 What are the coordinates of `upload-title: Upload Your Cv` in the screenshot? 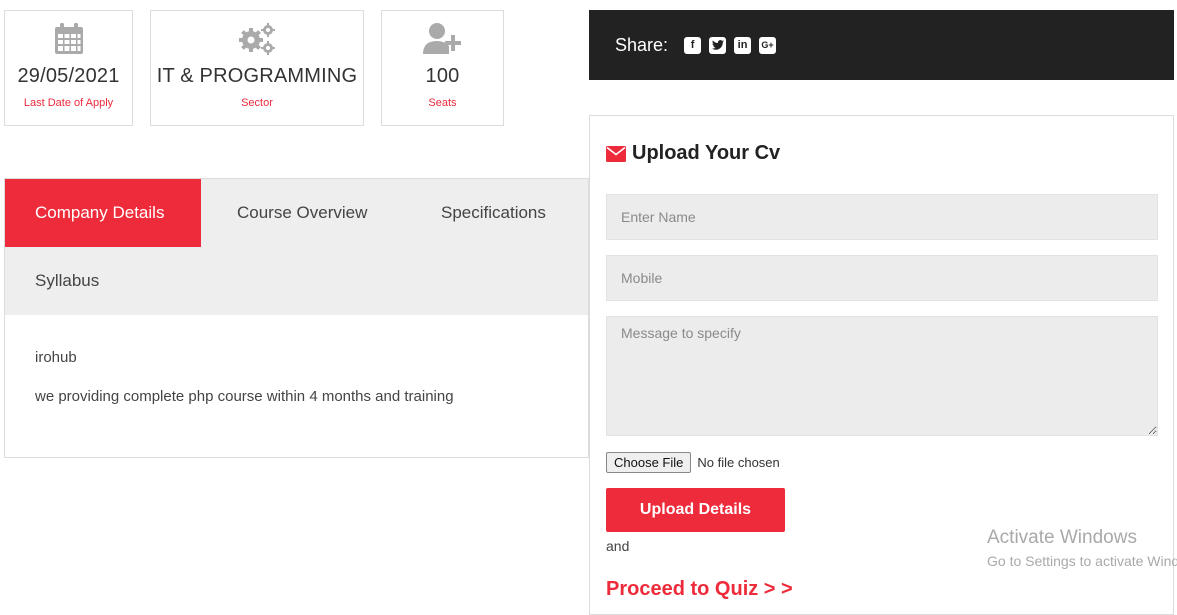 It's located at (693, 153).